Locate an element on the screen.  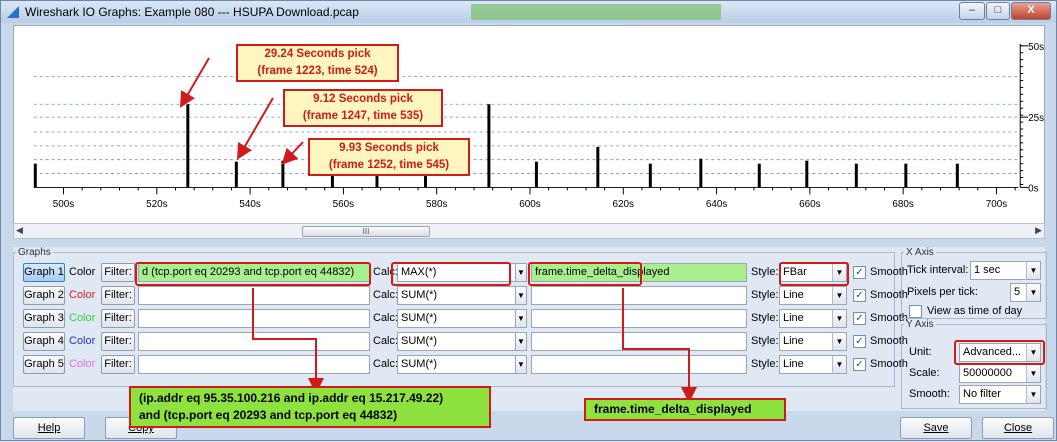
calc-value: SUM(*) is located at coordinates (419, 364).